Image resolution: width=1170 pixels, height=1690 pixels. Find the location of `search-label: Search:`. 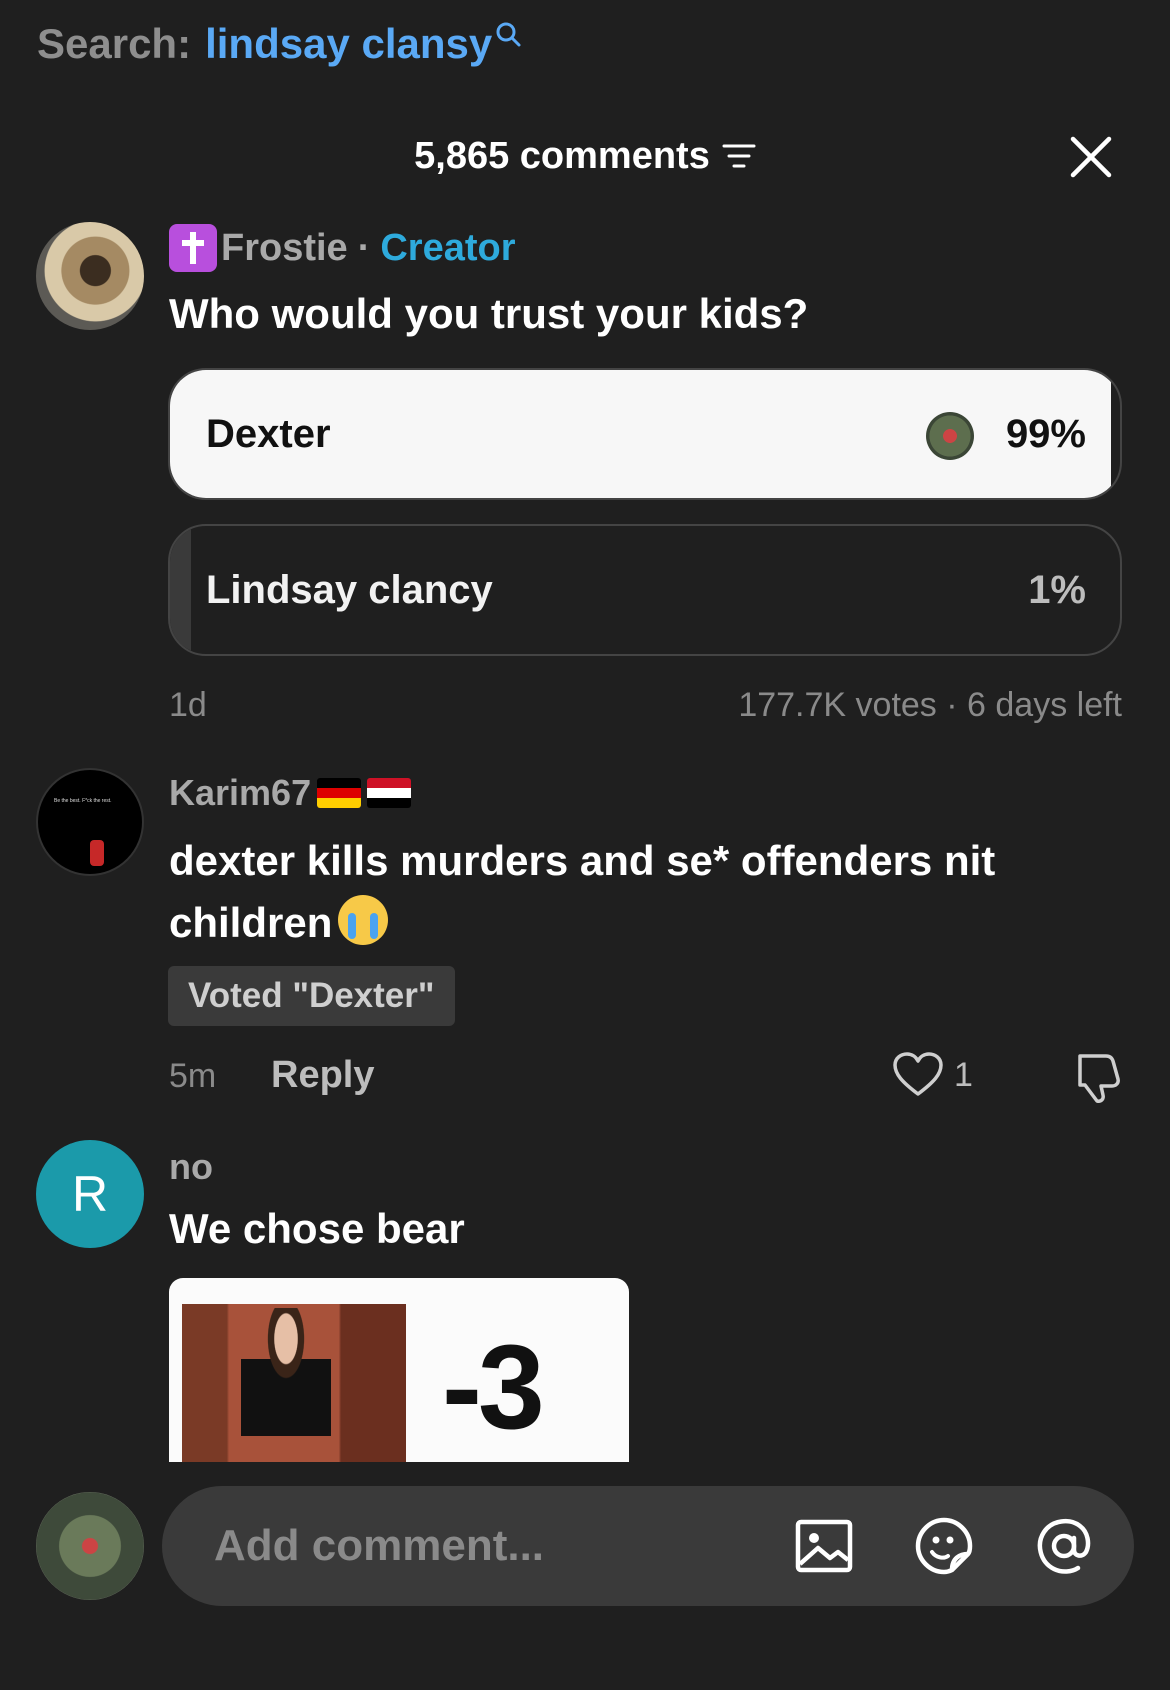

search-label: Search: is located at coordinates (114, 43).